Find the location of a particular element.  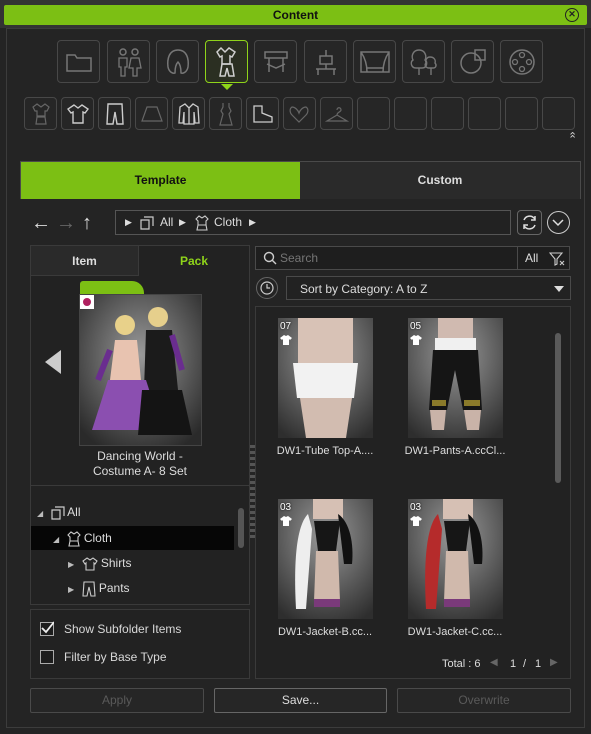

cloth-all-icon is located at coordinates (40, 113).